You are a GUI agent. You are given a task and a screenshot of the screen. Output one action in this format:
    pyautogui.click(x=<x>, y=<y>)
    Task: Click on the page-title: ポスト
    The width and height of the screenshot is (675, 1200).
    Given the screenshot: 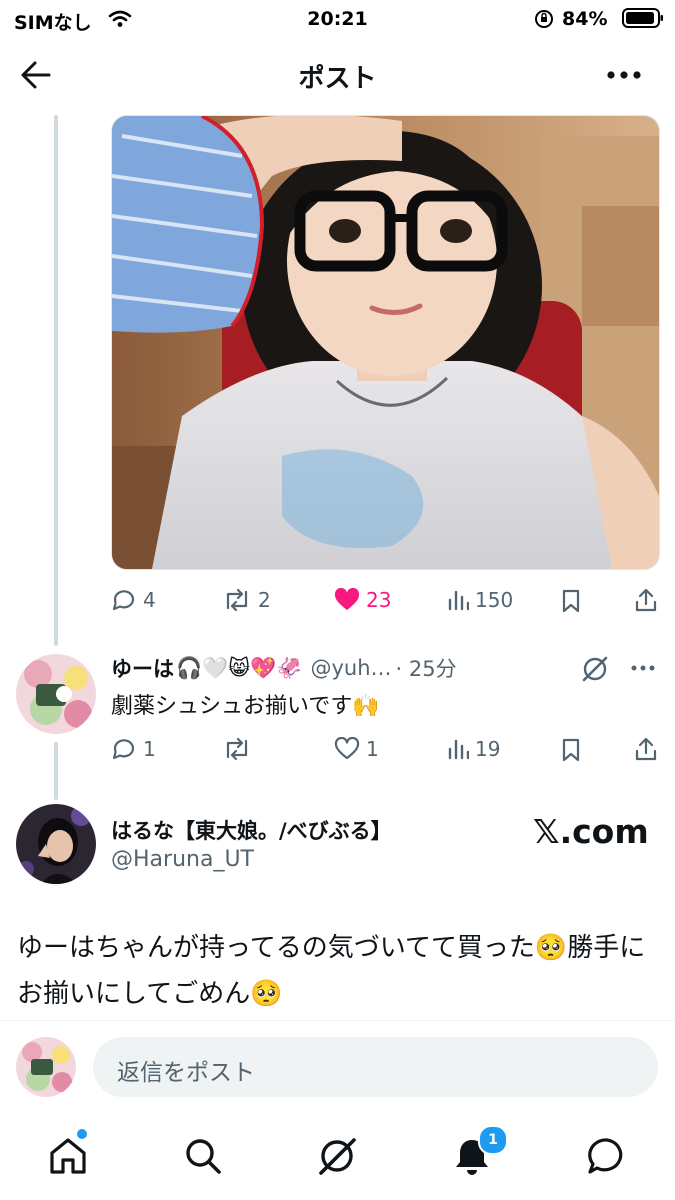 What is the action you would take?
    pyautogui.click(x=337, y=79)
    